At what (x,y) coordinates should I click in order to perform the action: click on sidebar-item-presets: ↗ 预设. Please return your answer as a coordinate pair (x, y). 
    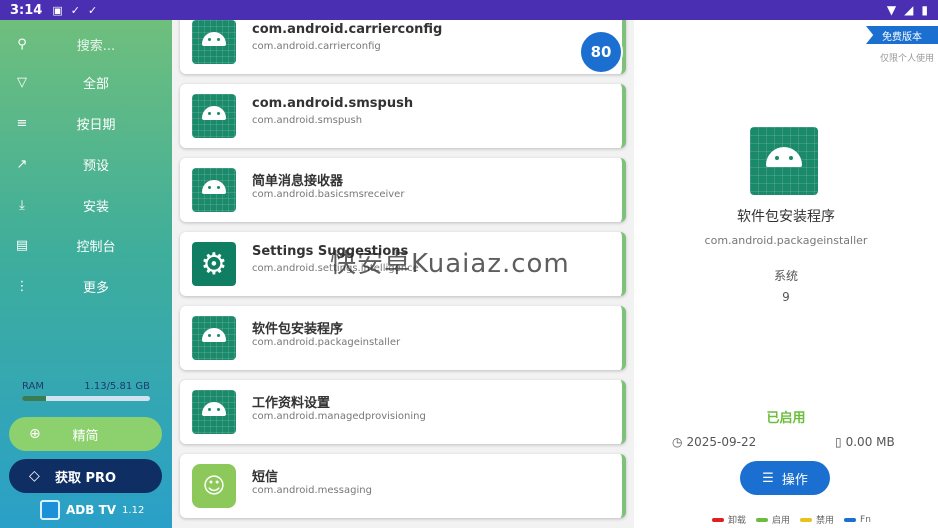
    Looking at the image, I should click on (86, 164).